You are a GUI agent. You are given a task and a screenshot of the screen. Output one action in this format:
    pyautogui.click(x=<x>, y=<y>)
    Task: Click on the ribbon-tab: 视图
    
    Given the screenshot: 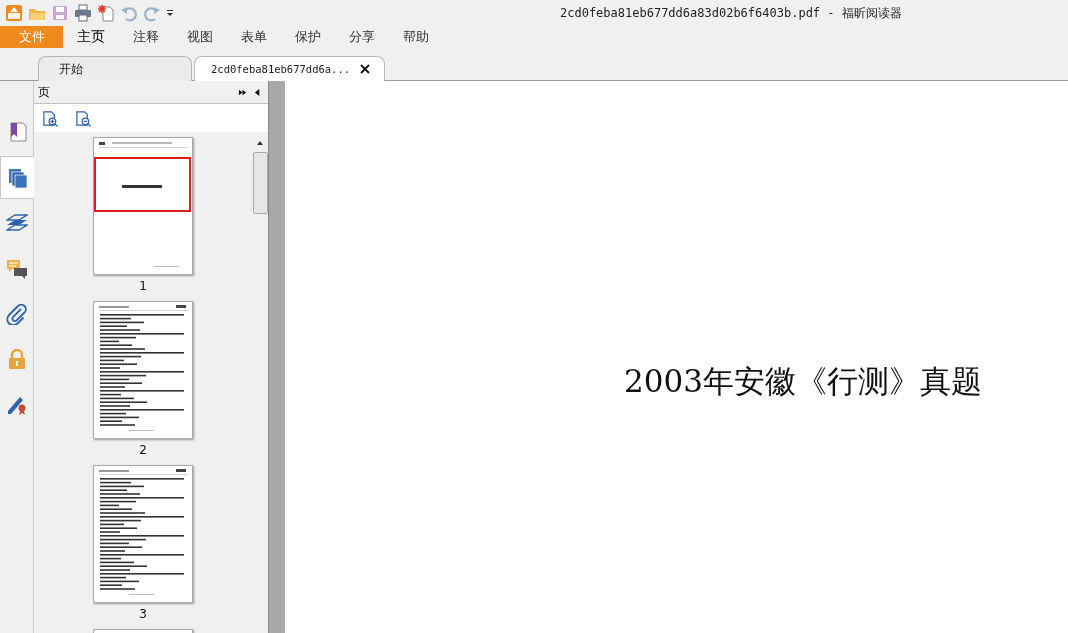 What is the action you would take?
    pyautogui.click(x=200, y=37)
    